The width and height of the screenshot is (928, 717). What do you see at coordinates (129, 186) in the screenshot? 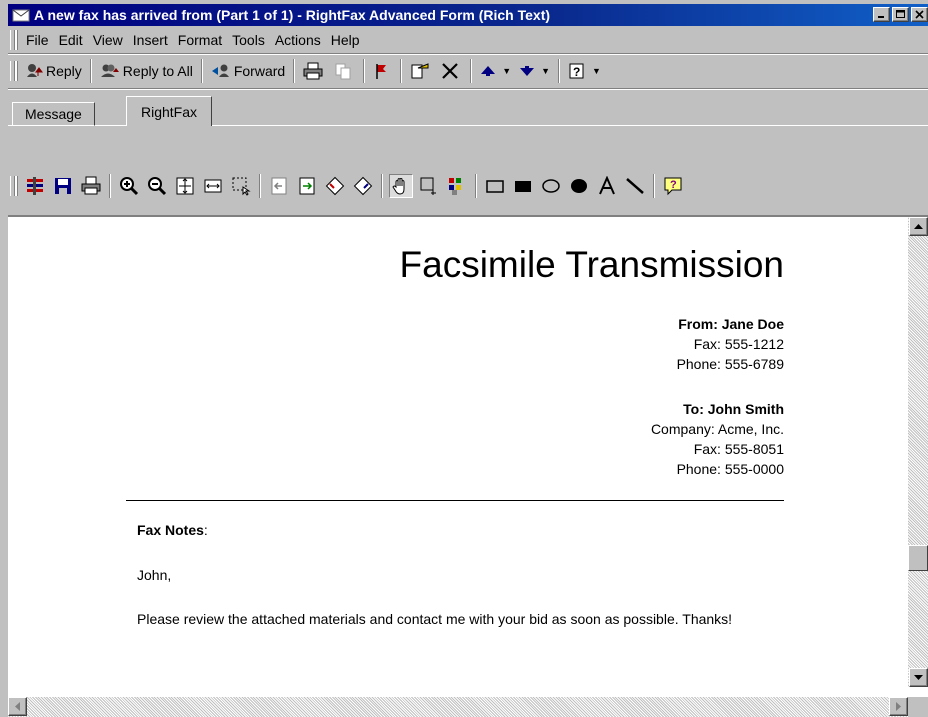
I see `zoom-in-button` at bounding box center [129, 186].